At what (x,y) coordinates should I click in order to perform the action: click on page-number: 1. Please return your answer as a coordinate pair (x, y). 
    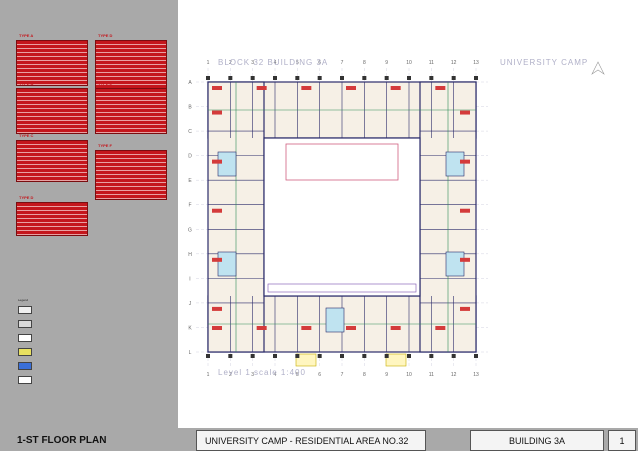
    Looking at the image, I should click on (622, 440).